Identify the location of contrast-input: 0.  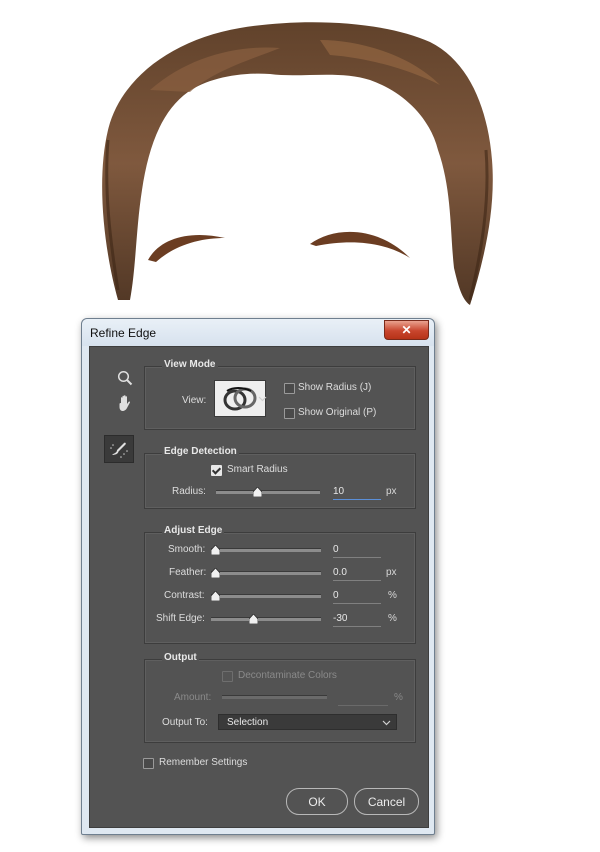
(357, 597).